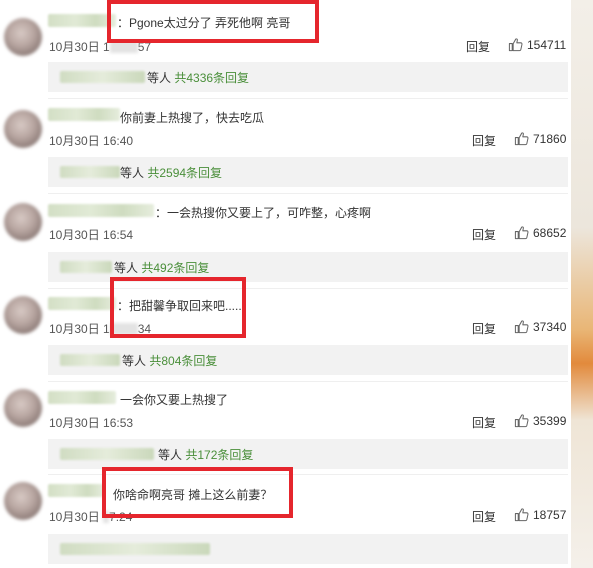 The width and height of the screenshot is (593, 568). What do you see at coordinates (192, 118) in the screenshot?
I see `comment-text: 你前妻上热搜了，快去吃瓜` at bounding box center [192, 118].